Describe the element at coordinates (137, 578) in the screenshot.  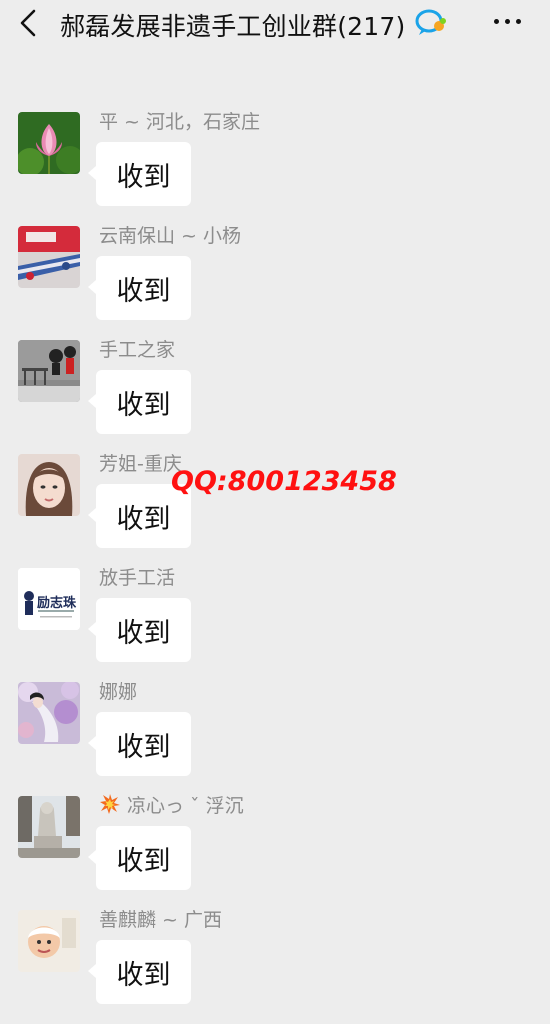
I see `sender-name: 放手工活` at that location.